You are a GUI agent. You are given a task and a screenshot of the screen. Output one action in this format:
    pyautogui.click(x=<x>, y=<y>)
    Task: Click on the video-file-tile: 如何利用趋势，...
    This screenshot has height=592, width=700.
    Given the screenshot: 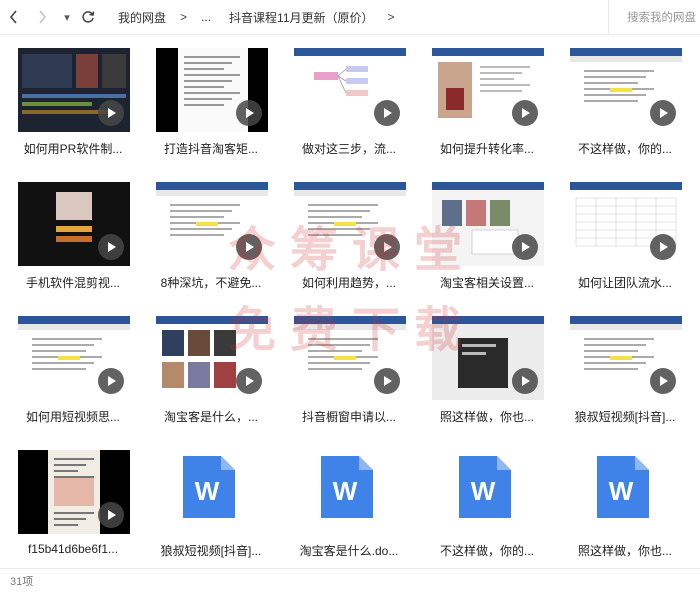 What is the action you would take?
    pyautogui.click(x=345, y=239)
    